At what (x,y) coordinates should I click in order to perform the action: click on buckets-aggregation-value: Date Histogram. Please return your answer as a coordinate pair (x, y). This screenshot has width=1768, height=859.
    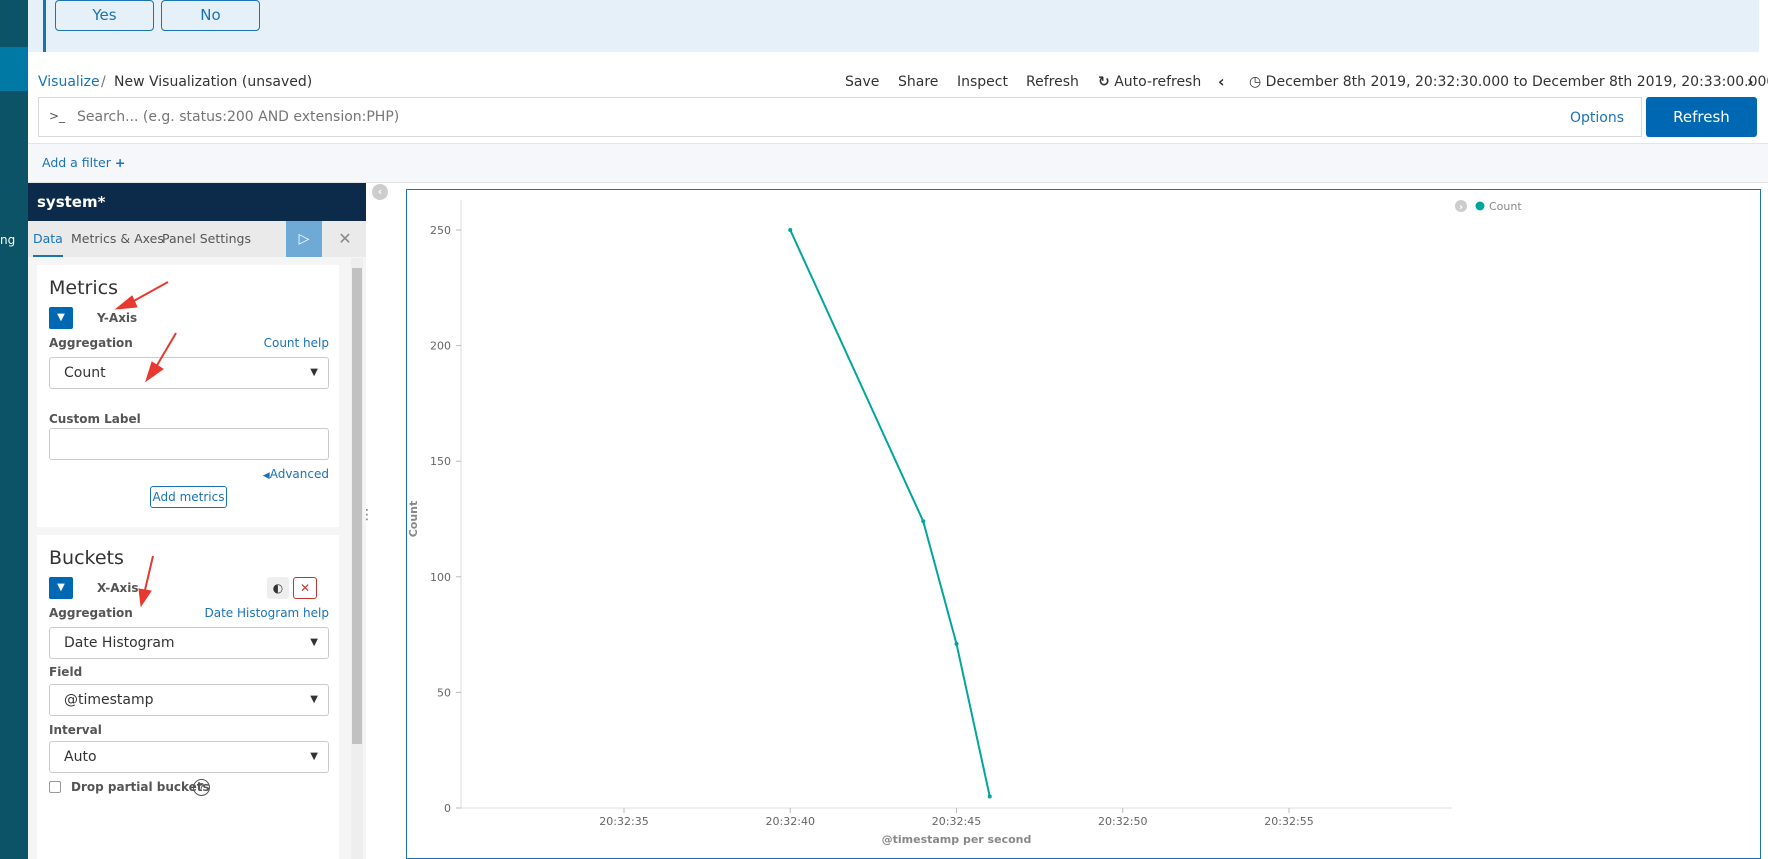
    Looking at the image, I should click on (119, 643).